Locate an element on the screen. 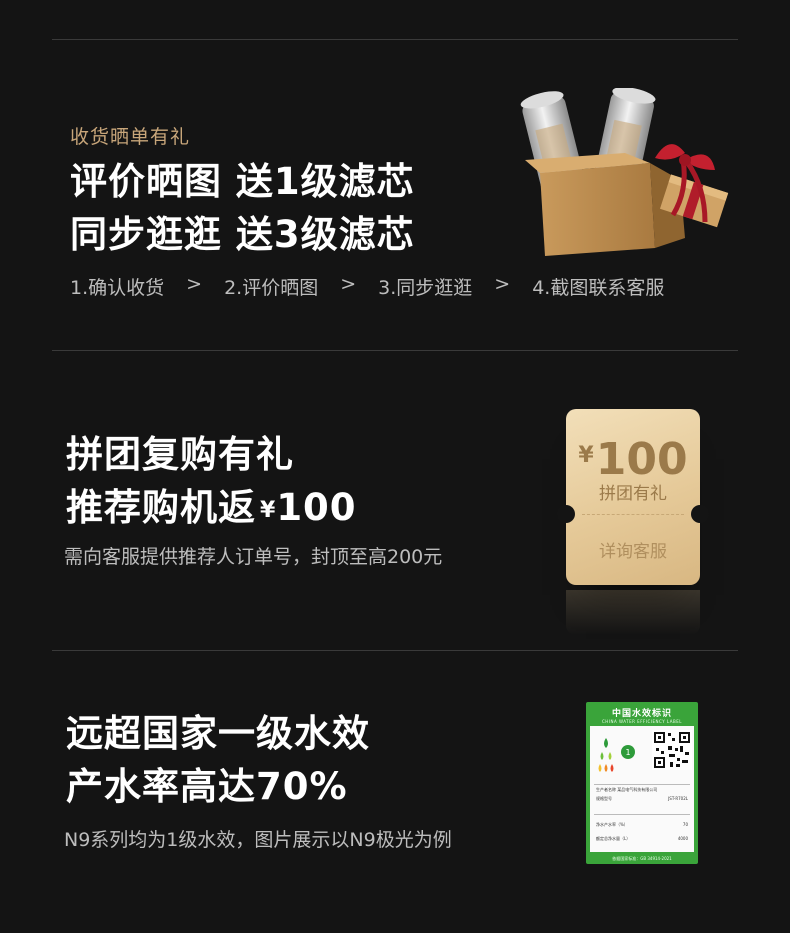 The height and width of the screenshot is (933, 790). section2-line2-text: 推荐购机返 is located at coordinates (161, 507).